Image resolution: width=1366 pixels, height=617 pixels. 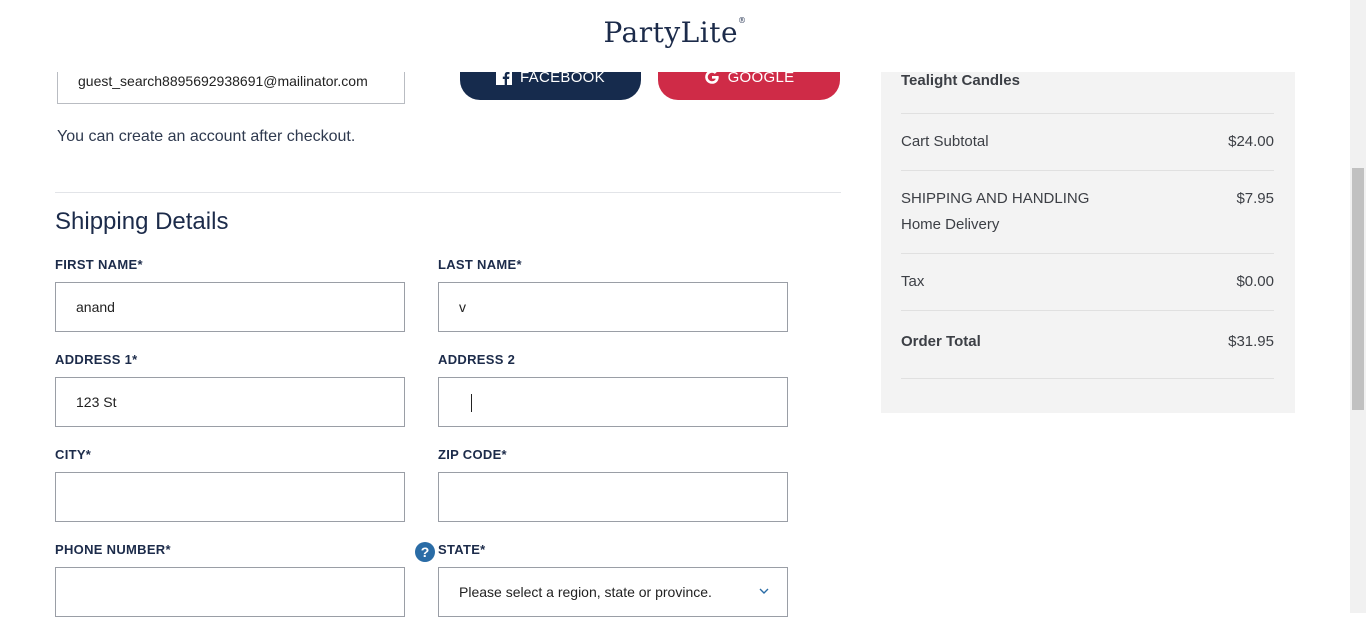 I want to click on address1-field: 123 St, so click(x=230, y=402).